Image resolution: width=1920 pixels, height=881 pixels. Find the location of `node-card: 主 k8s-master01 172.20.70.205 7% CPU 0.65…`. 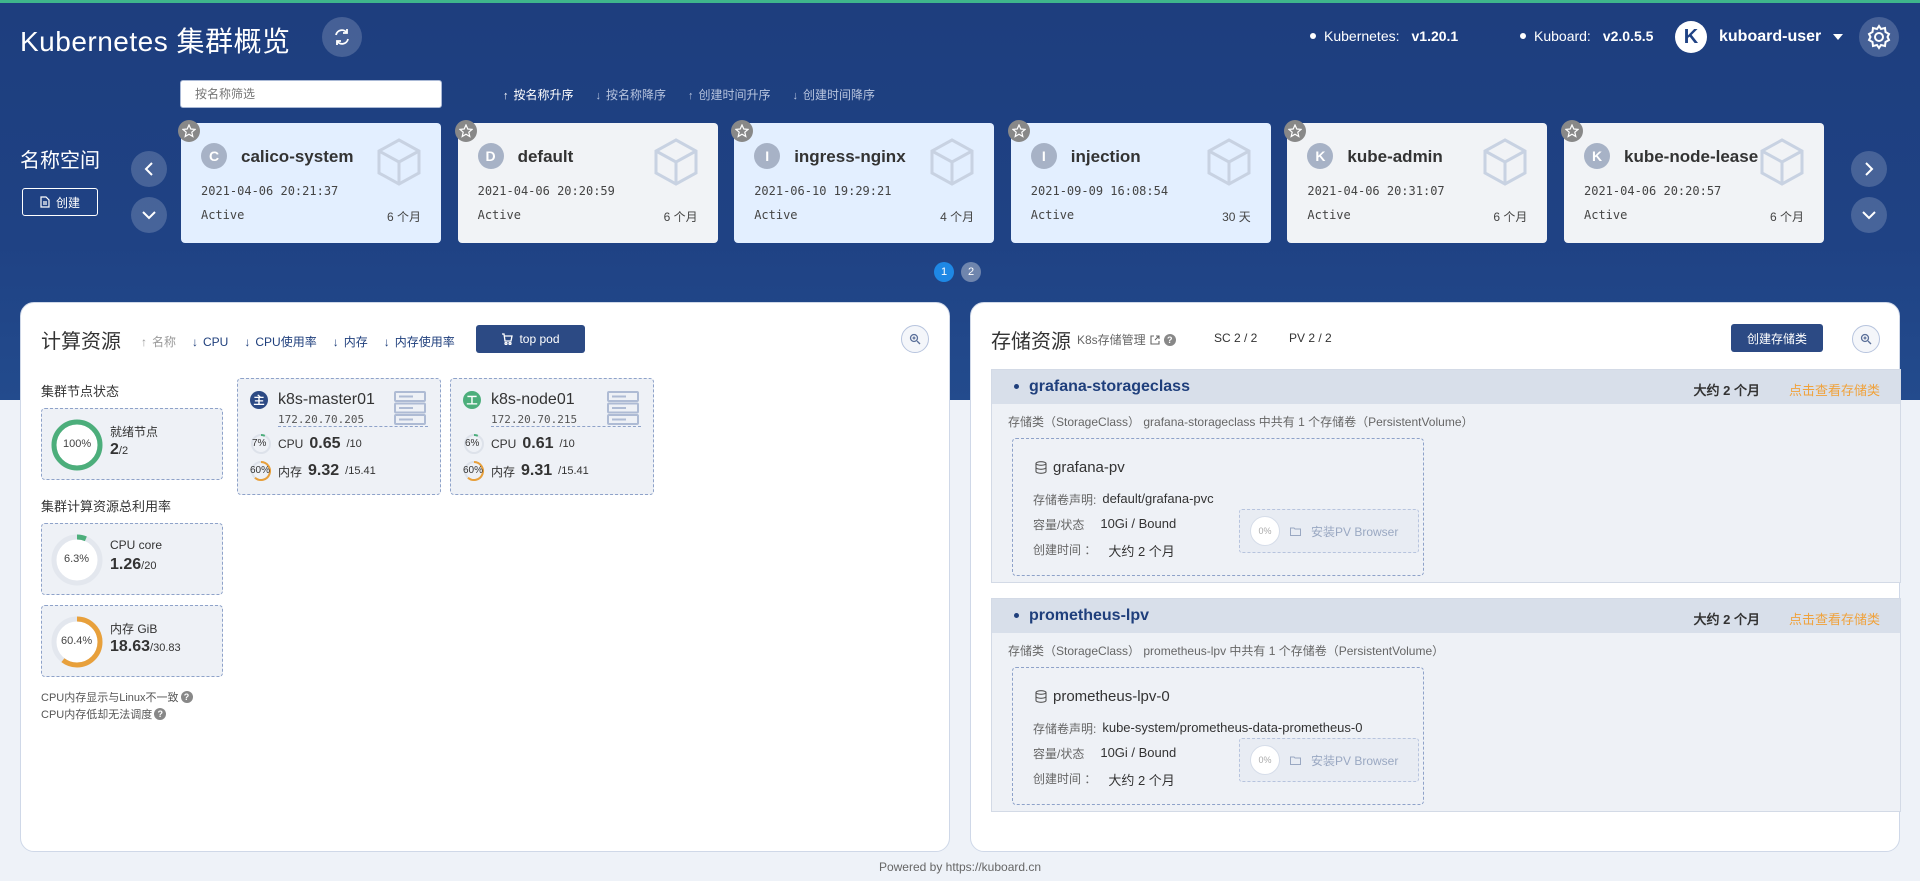

node-card: 主 k8s-master01 172.20.70.205 7% CPU 0.65… is located at coordinates (339, 436).